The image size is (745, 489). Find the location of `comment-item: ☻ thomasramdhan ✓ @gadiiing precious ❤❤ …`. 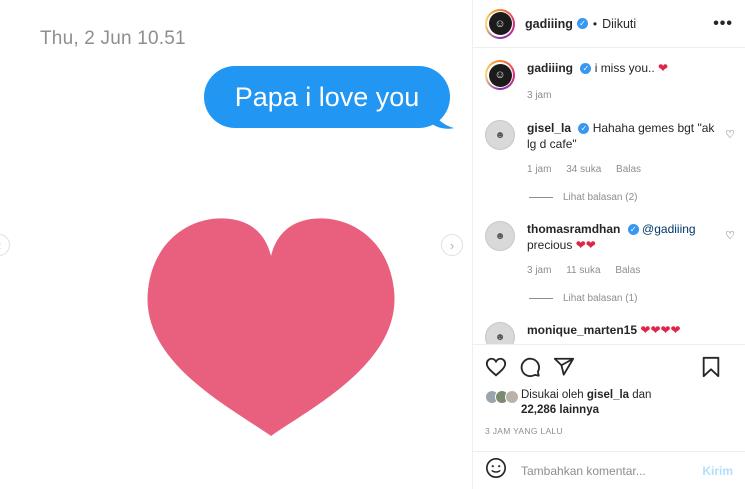

comment-item: ☻ thomasramdhan ✓ @gadiiing precious ❤❤ … is located at coordinates (609, 250).